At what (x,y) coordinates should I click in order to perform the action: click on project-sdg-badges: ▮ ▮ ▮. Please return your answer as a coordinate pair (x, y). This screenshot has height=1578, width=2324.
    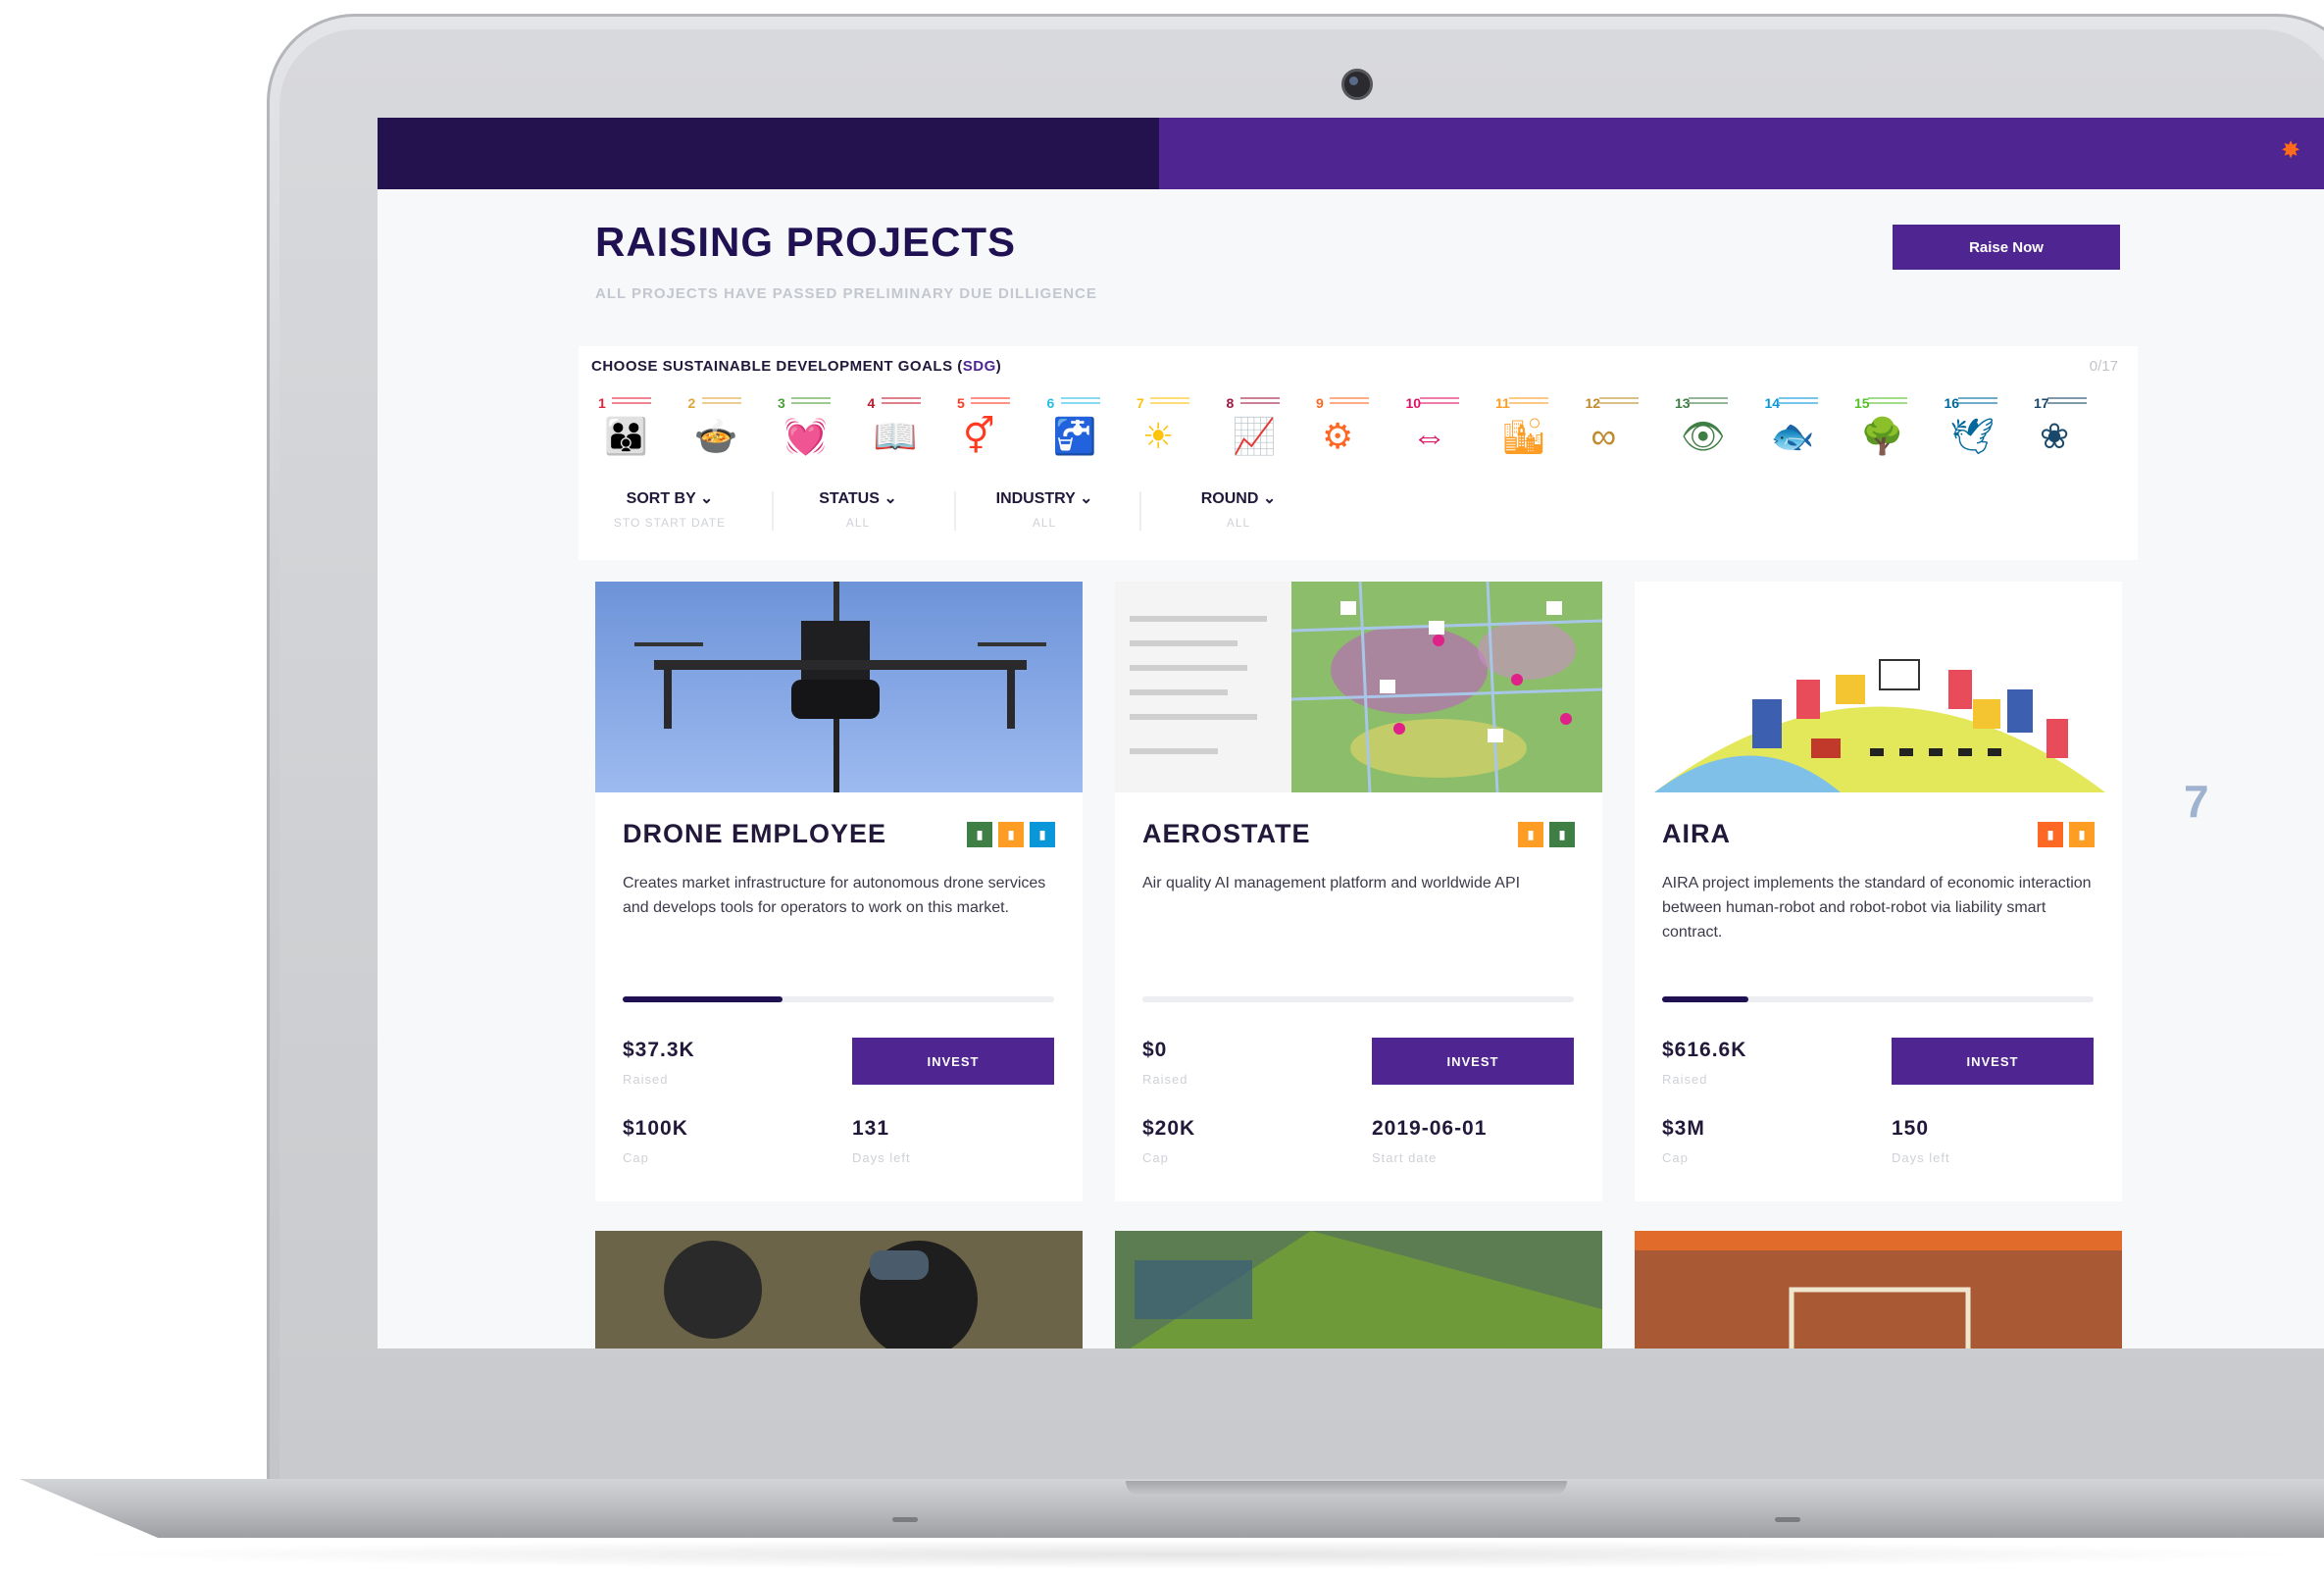
    Looking at the image, I should click on (1011, 834).